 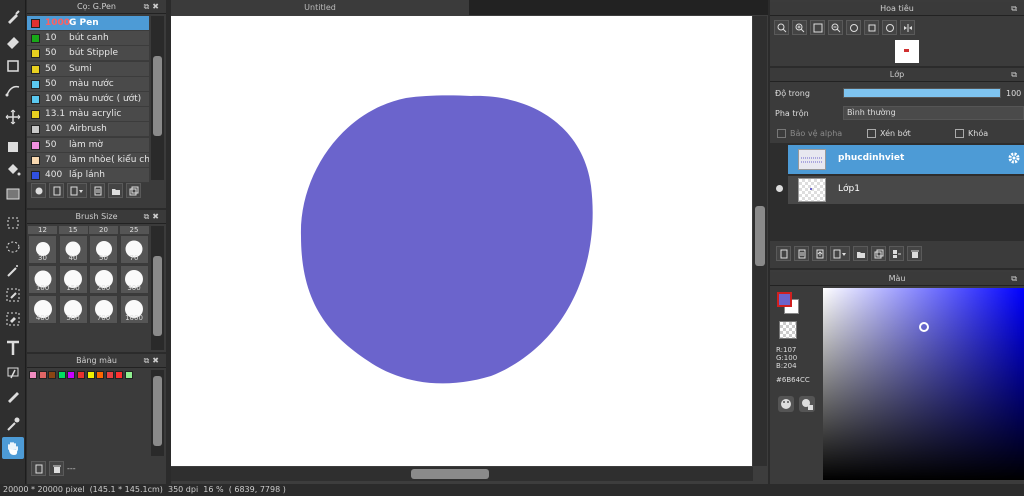 What do you see at coordinates (786, 404) in the screenshot?
I see `color-palette-icon` at bounding box center [786, 404].